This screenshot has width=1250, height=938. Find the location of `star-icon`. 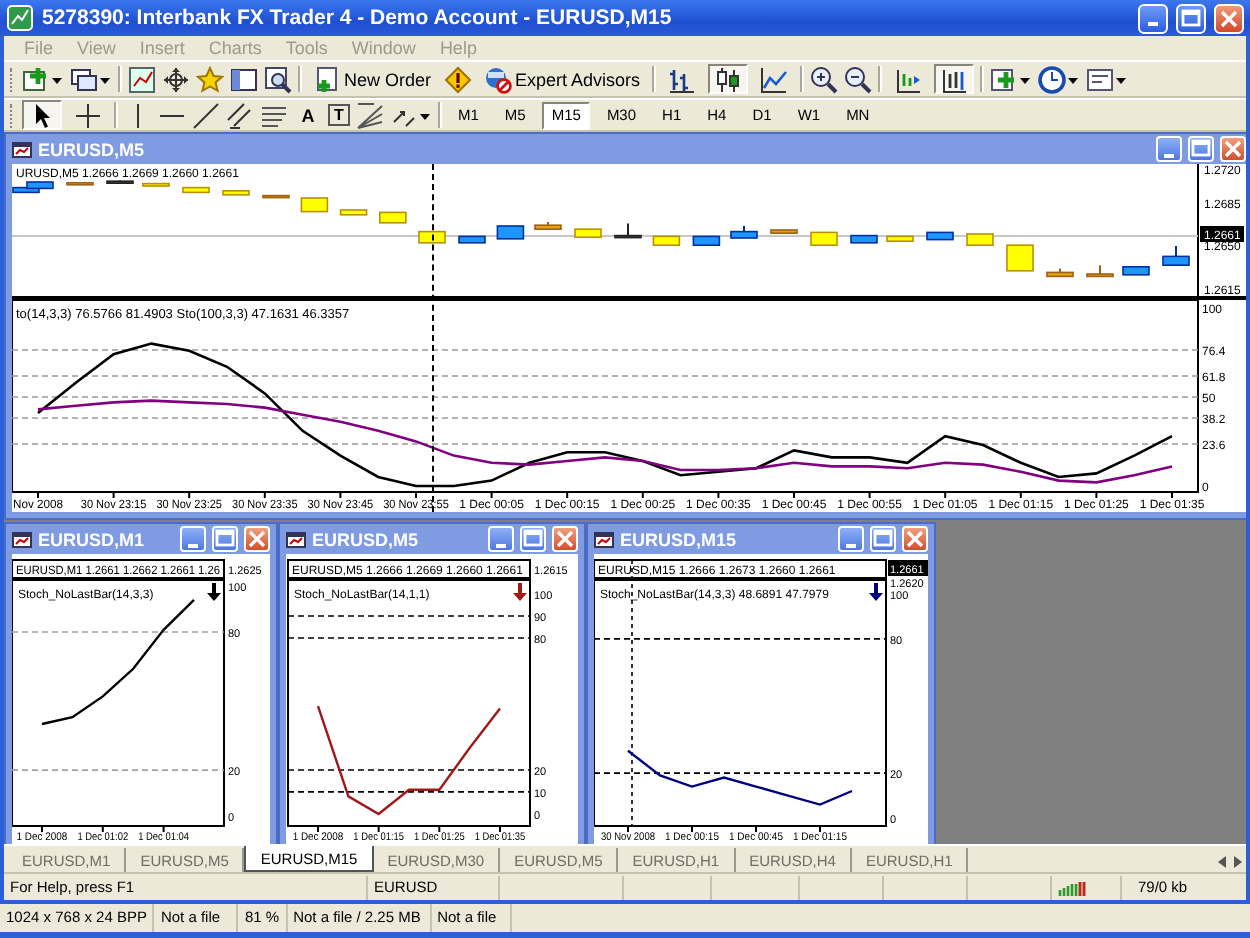

star-icon is located at coordinates (210, 79).